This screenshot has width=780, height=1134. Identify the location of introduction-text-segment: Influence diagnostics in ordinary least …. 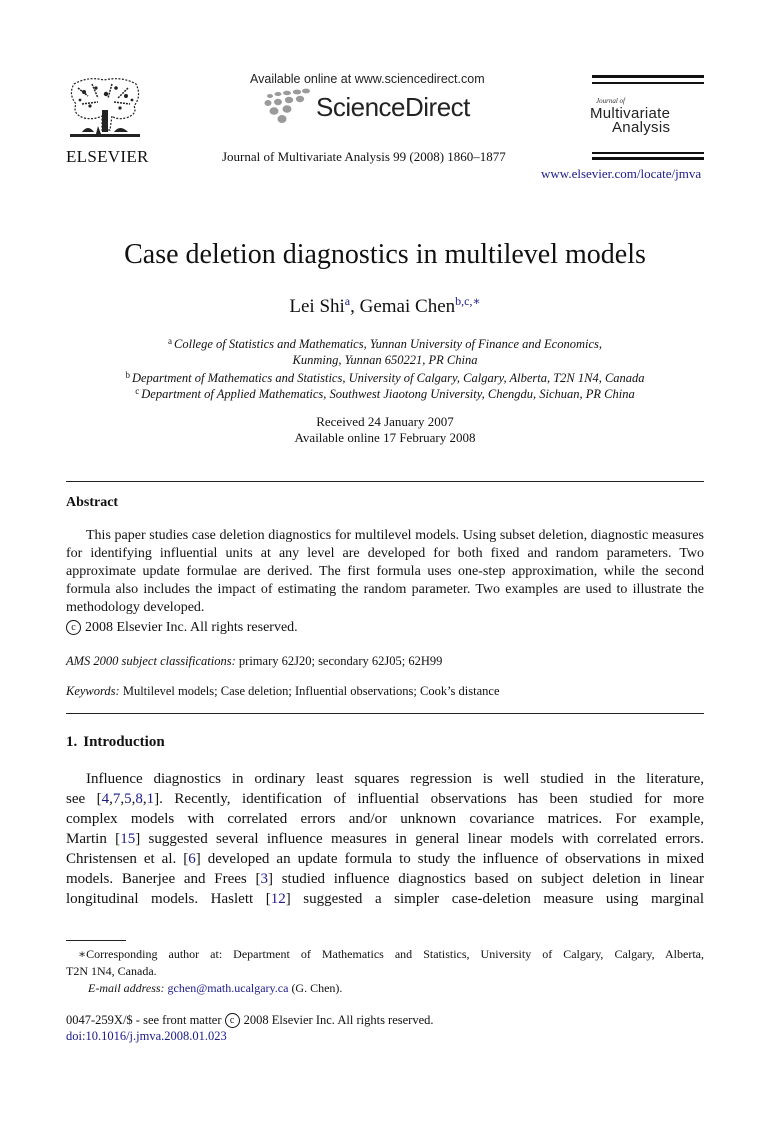
(395, 779).